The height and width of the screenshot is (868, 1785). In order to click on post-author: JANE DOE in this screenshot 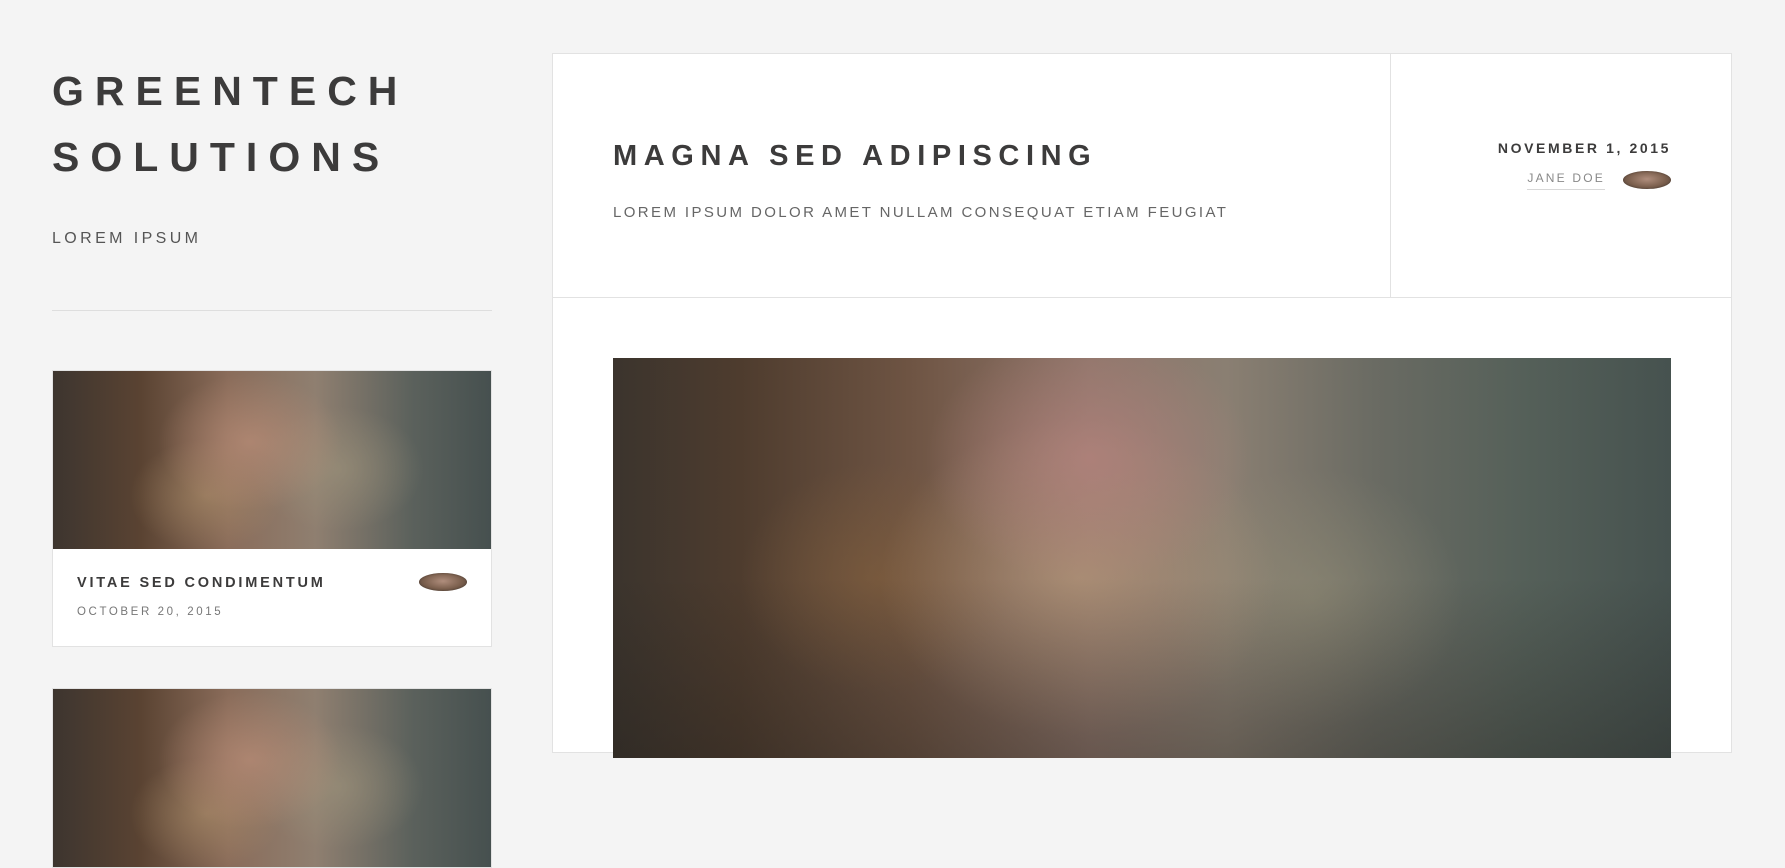, I will do `click(1599, 180)`.